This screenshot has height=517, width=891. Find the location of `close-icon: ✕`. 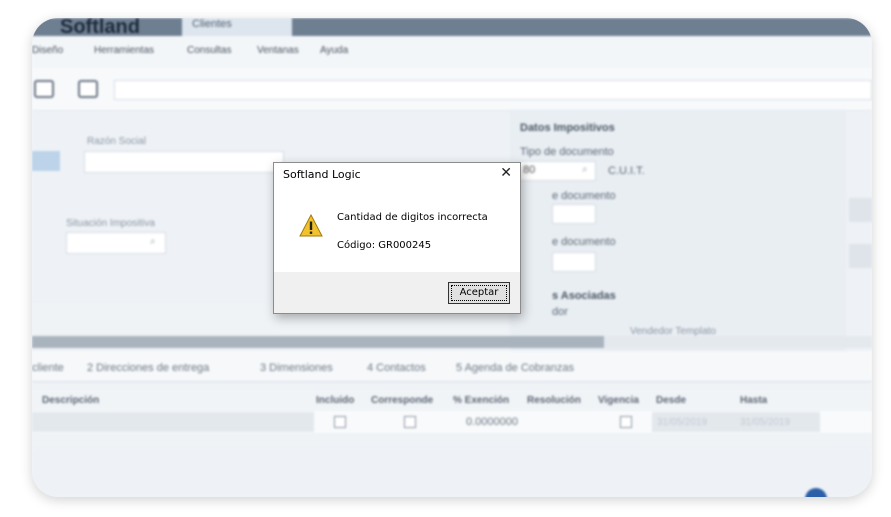

close-icon: ✕ is located at coordinates (506, 173).